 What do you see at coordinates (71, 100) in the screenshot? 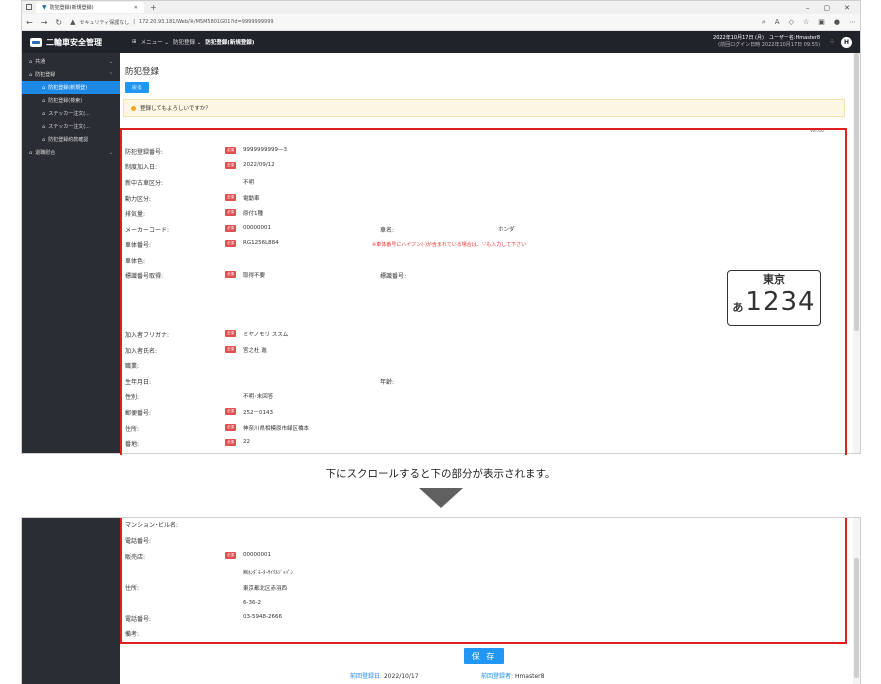
I see `sidebar-item-search: ⌂ 防犯登録(検索)` at bounding box center [71, 100].